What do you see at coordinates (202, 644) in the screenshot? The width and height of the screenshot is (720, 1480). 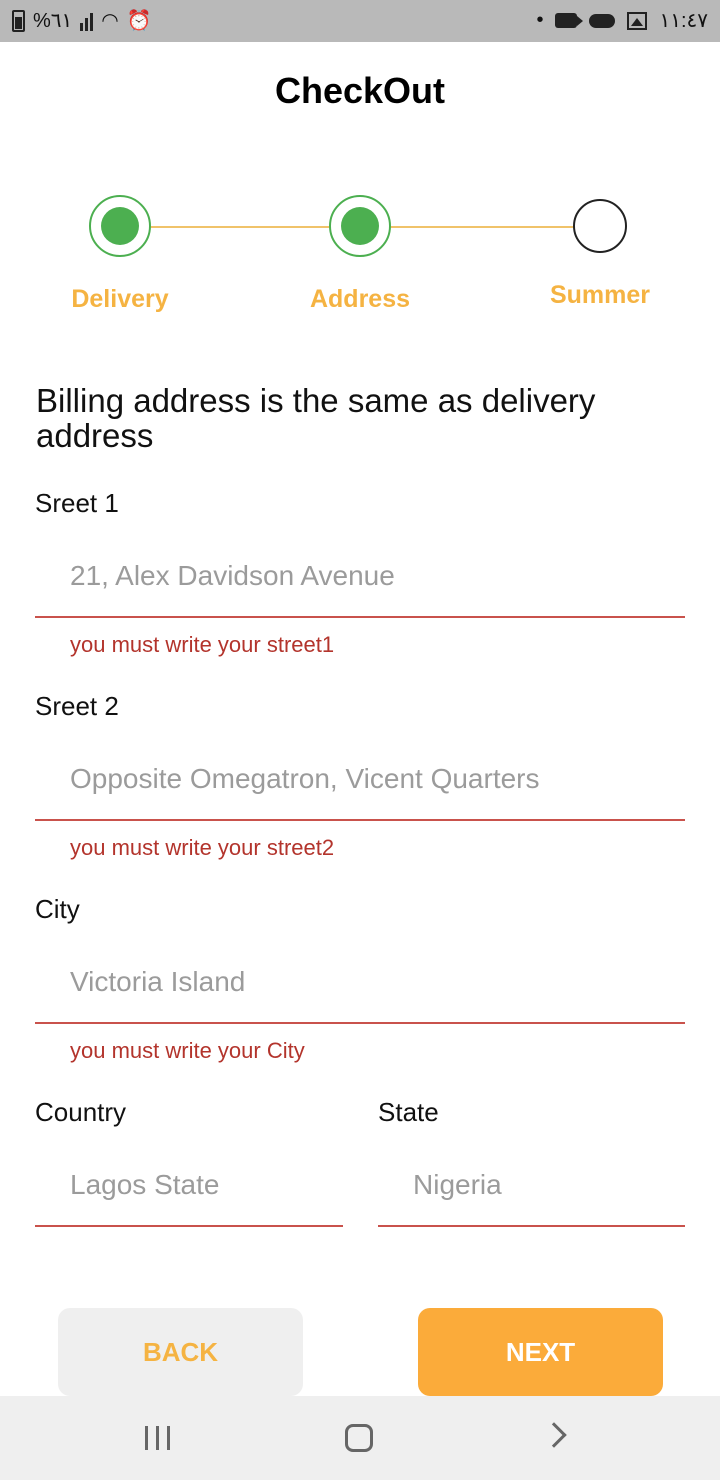 I see `street1-error: you must write your street1` at bounding box center [202, 644].